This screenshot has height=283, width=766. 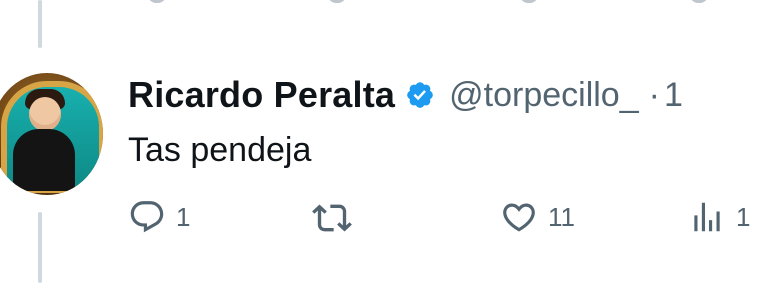 What do you see at coordinates (147, 217) in the screenshot?
I see `reply-icon` at bounding box center [147, 217].